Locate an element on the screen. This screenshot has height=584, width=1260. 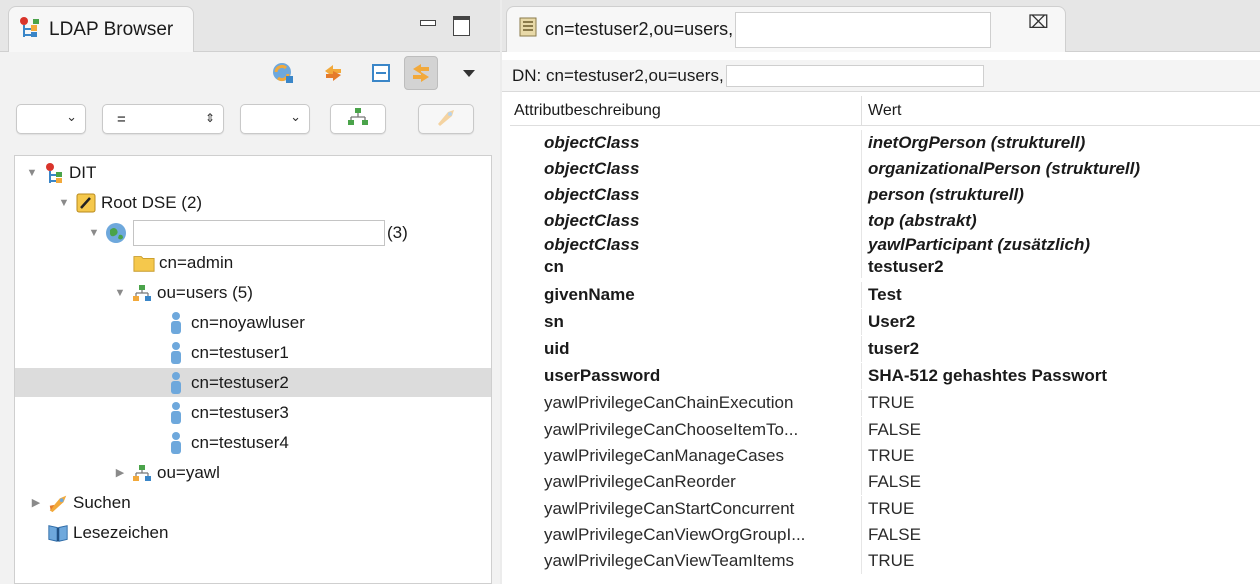
value-cell: organizationalPerson (strukturell) is located at coordinates (1004, 168).